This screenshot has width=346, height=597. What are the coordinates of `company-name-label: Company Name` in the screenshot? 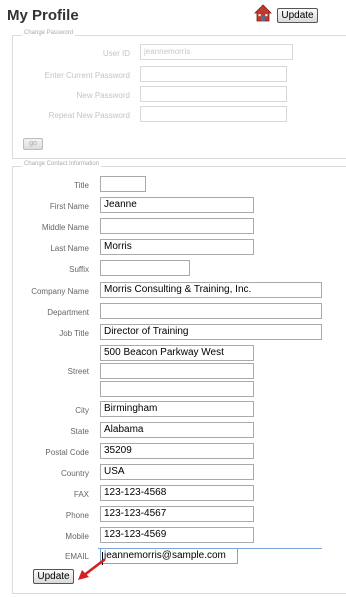 It's located at (60, 291).